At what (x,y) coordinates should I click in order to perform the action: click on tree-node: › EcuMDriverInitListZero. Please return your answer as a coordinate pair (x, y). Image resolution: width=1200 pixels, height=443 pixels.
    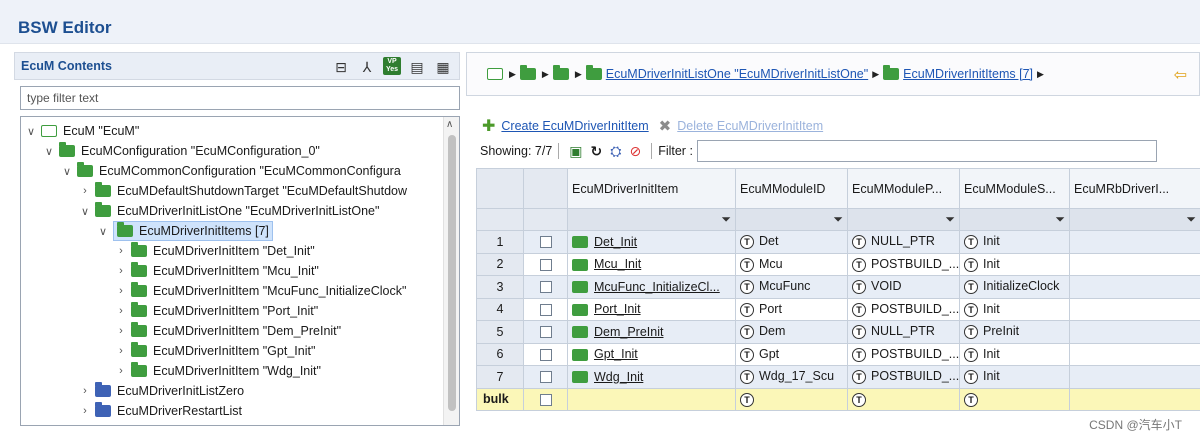
    Looking at the image, I should click on (161, 391).